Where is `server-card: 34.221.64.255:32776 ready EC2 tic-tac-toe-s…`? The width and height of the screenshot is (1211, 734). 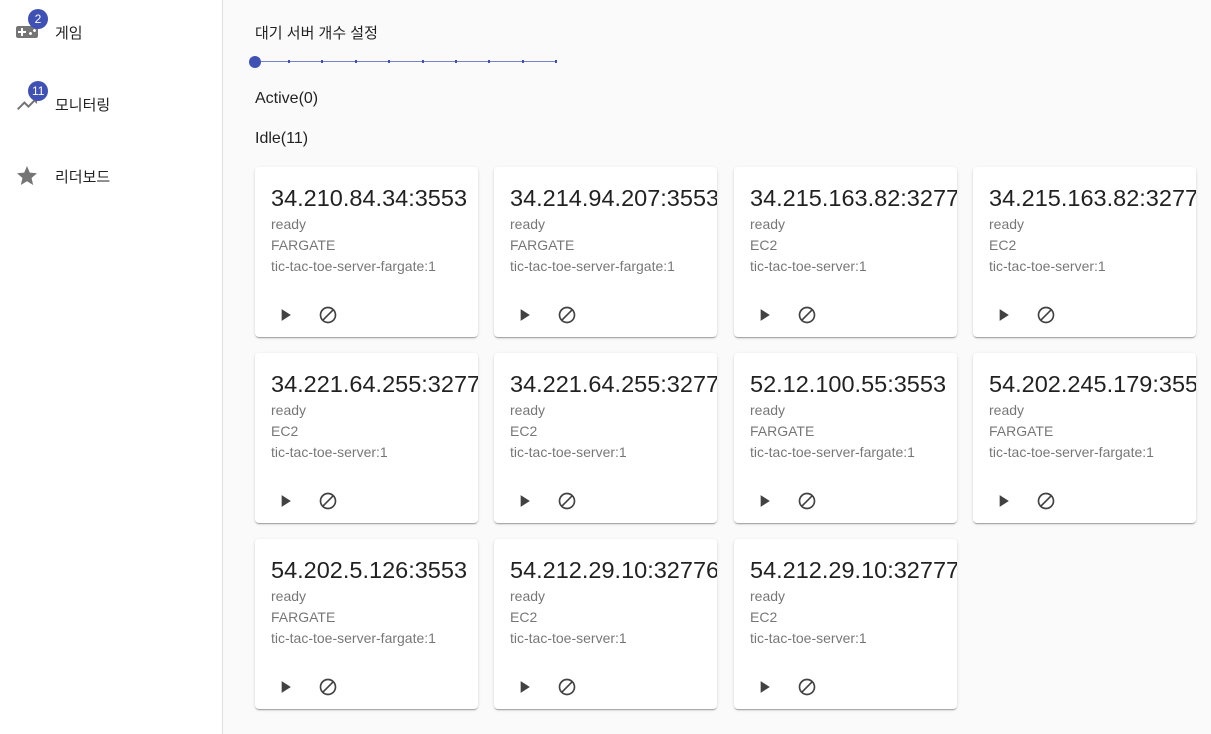 server-card: 34.221.64.255:32776 ready EC2 tic-tac-toe-s… is located at coordinates (366, 438).